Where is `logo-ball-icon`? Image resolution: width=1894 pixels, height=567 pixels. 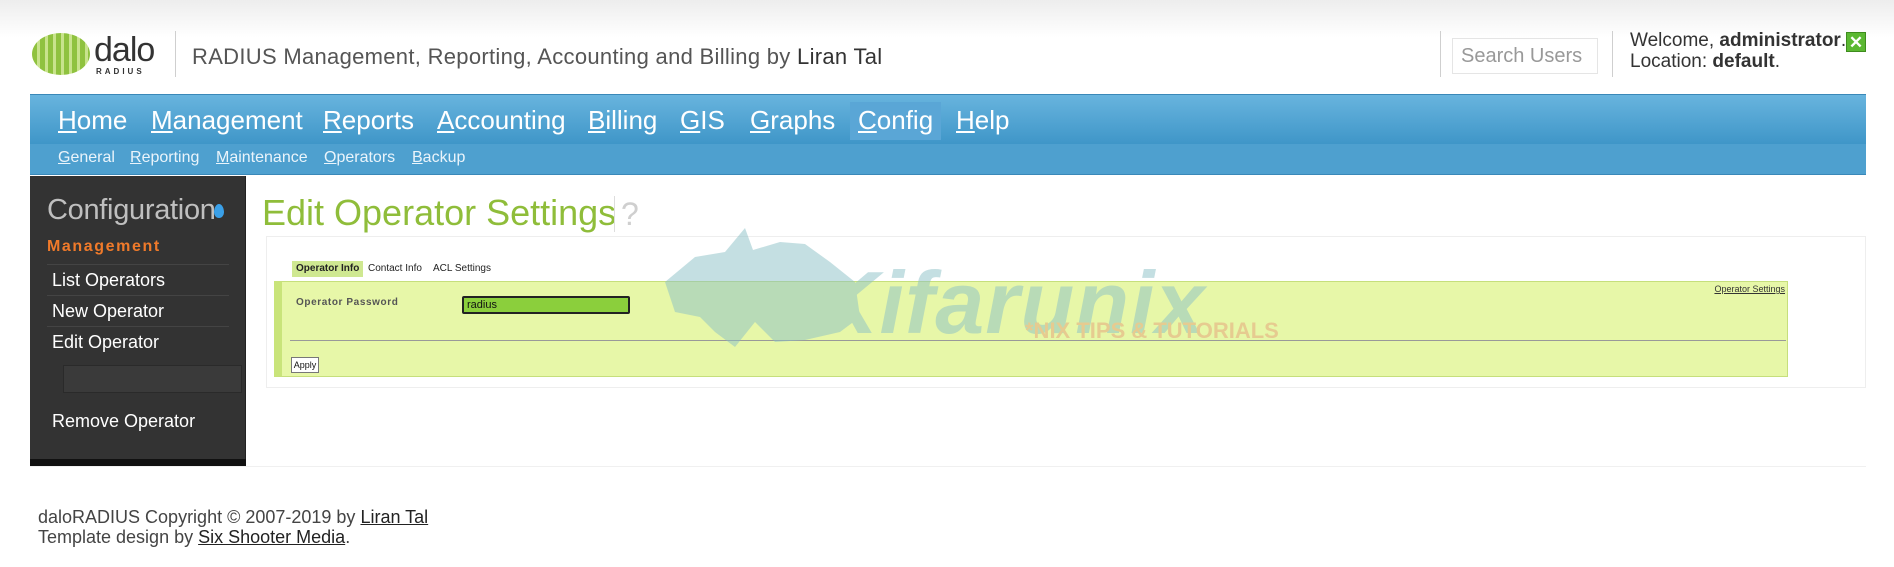 logo-ball-icon is located at coordinates (61, 54).